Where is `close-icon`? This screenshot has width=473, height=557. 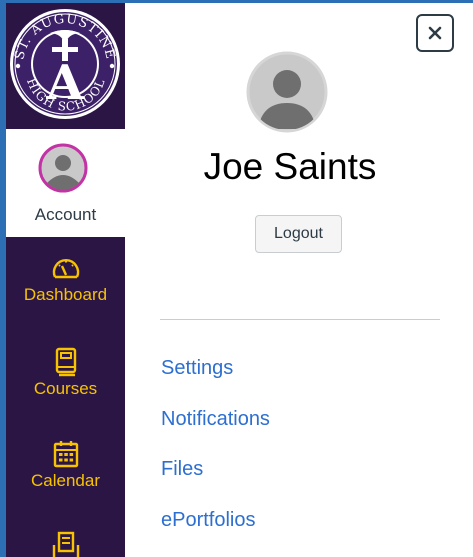
close-icon is located at coordinates (435, 33).